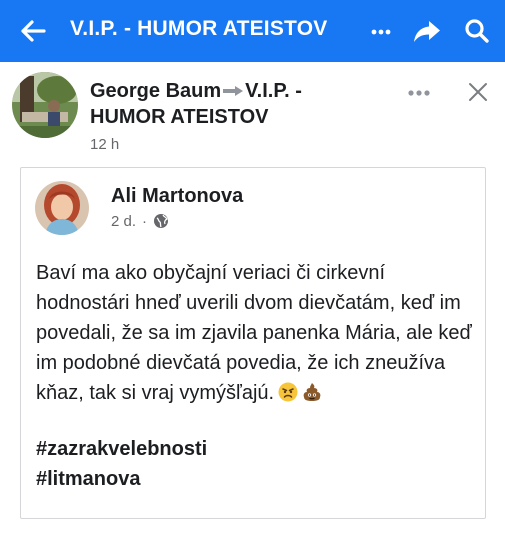 The image size is (505, 533). I want to click on avatar-george, so click(45, 105).